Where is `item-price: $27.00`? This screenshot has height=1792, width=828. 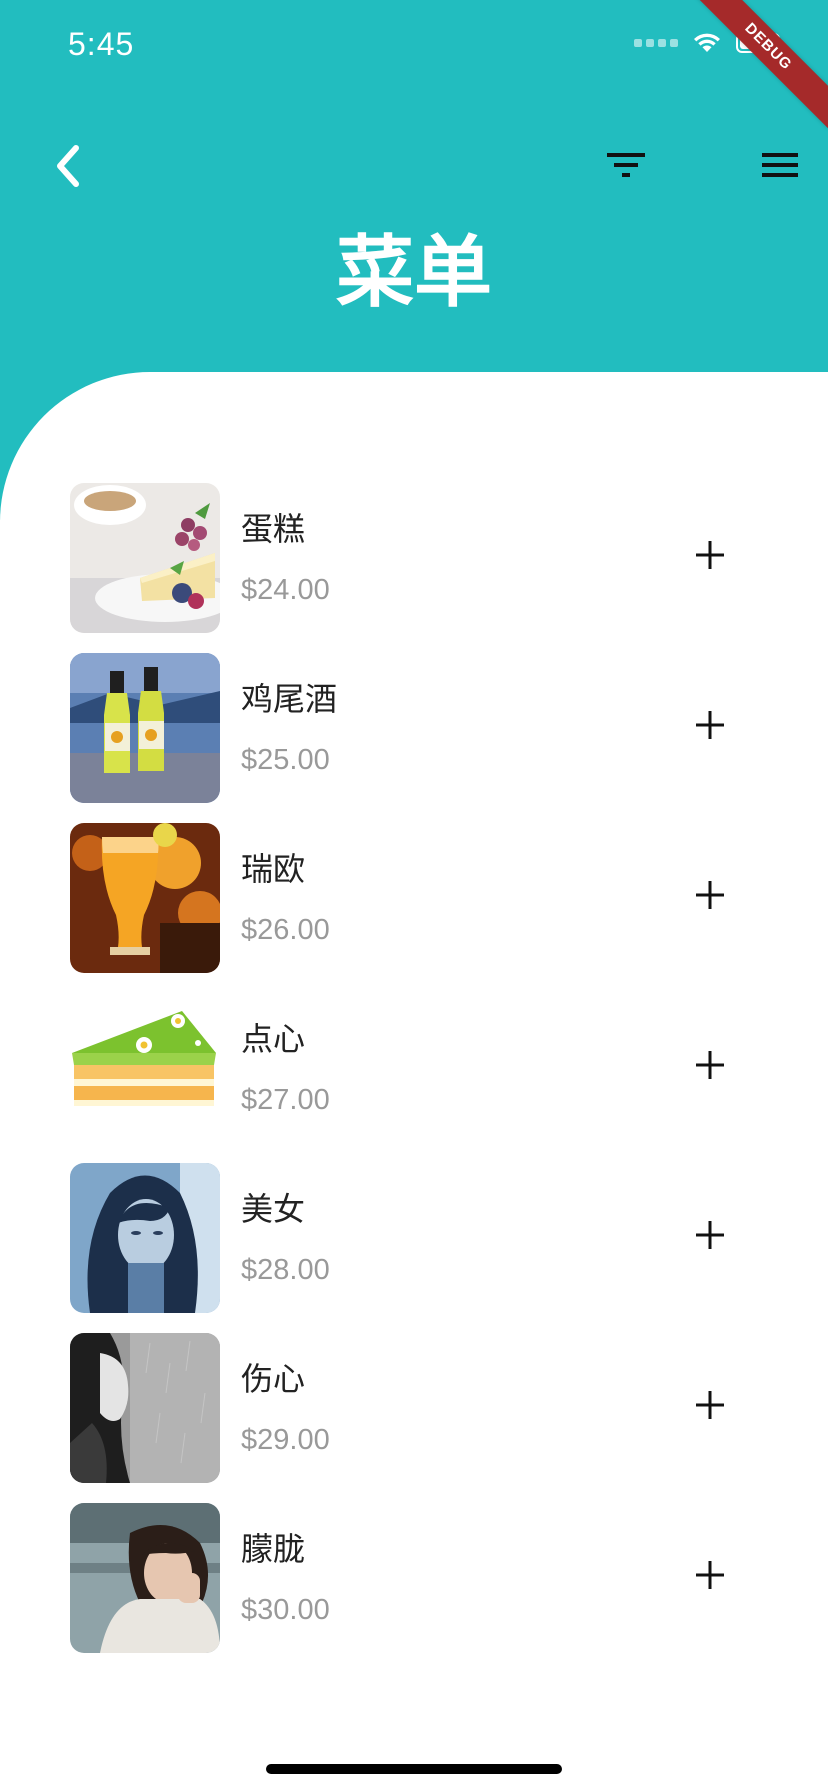
item-price: $27.00 is located at coordinates (285, 1100).